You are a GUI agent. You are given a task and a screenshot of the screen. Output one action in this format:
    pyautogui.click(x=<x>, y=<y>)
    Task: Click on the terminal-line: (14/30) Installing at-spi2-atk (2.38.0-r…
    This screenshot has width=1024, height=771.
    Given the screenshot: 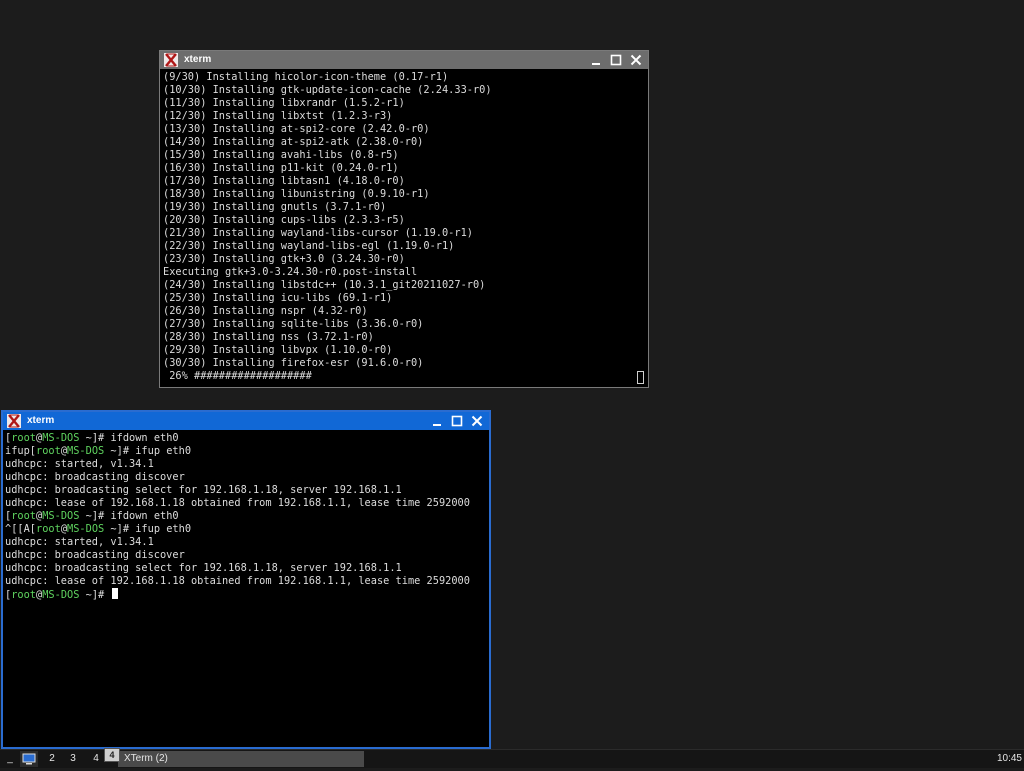 What is the action you would take?
    pyautogui.click(x=293, y=142)
    